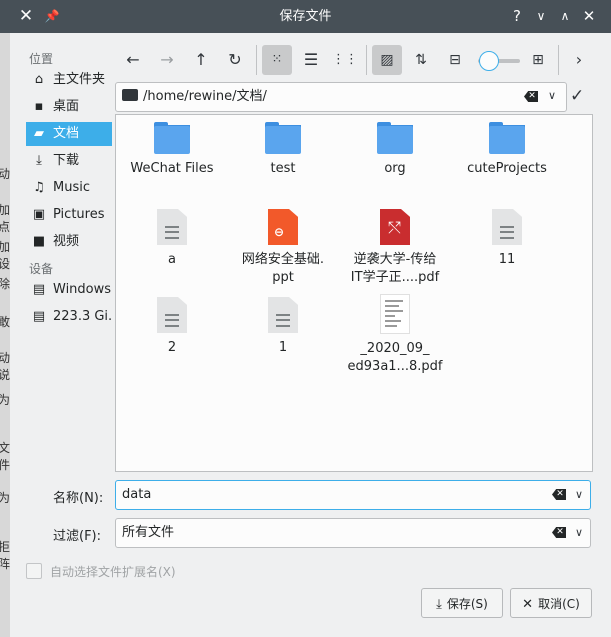 The image size is (611, 637). I want to click on list-view-icon: ☰, so click(311, 60).